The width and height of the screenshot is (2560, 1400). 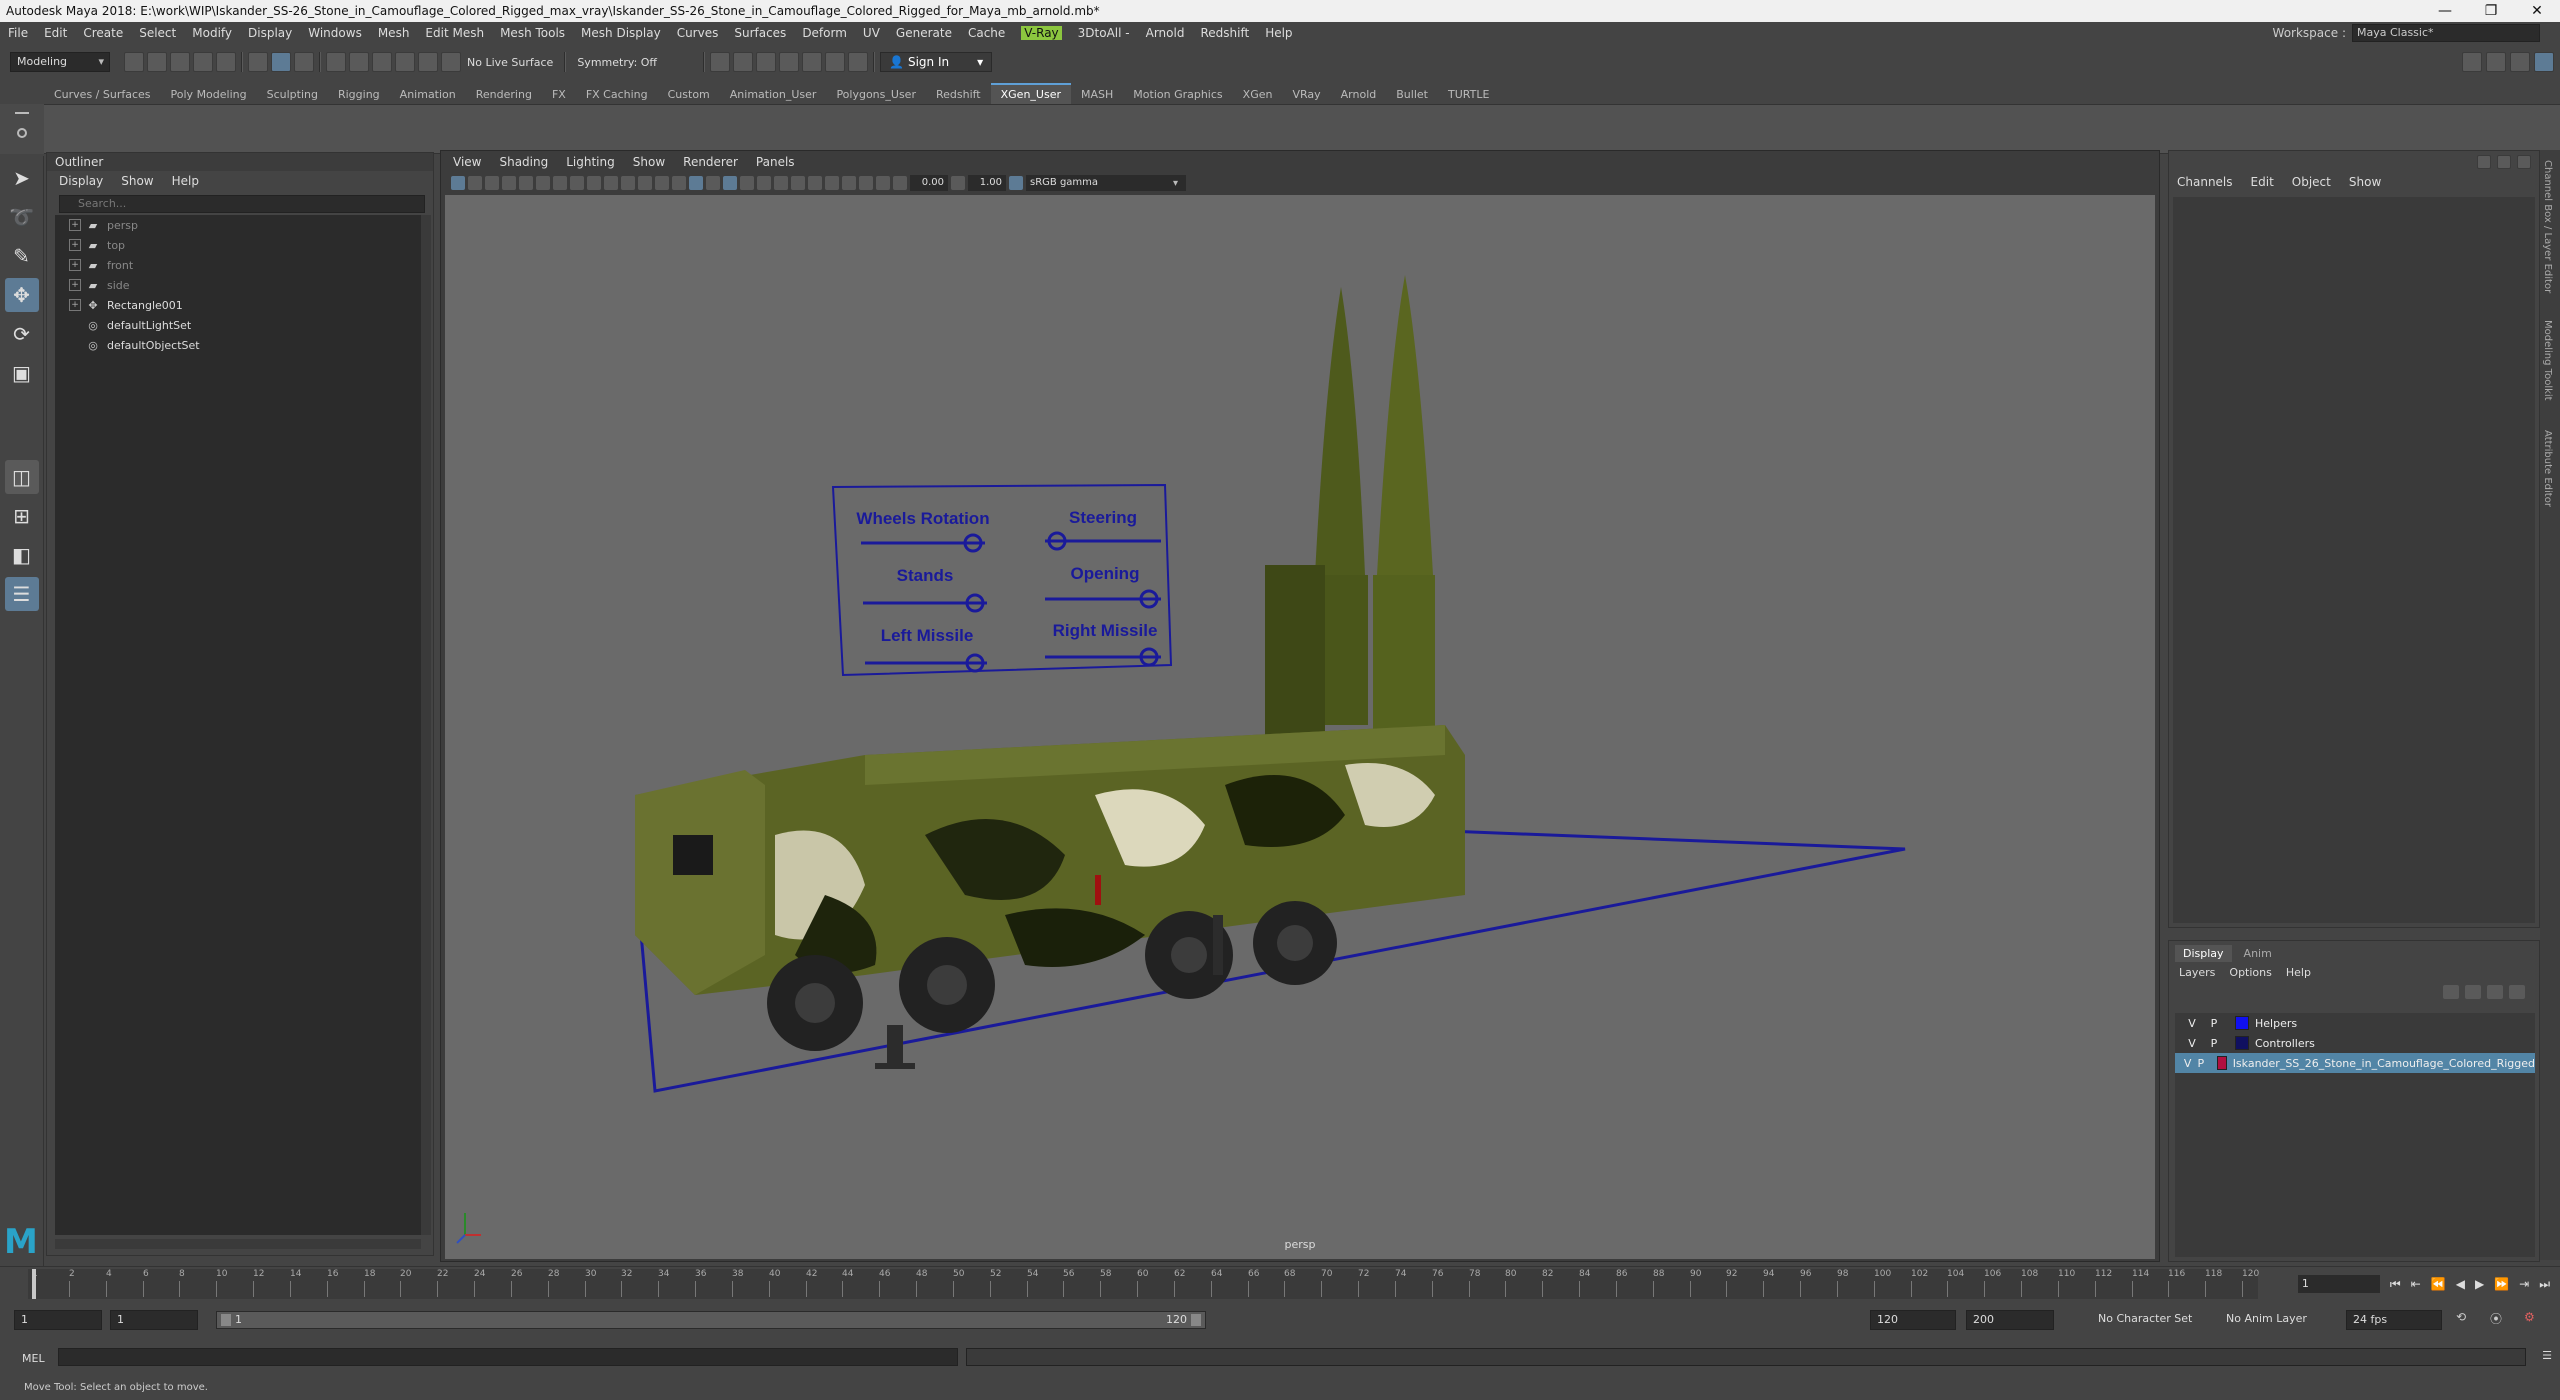 I want to click on shelf-tab-xgen-user: XGen_User, so click(x=1030, y=93).